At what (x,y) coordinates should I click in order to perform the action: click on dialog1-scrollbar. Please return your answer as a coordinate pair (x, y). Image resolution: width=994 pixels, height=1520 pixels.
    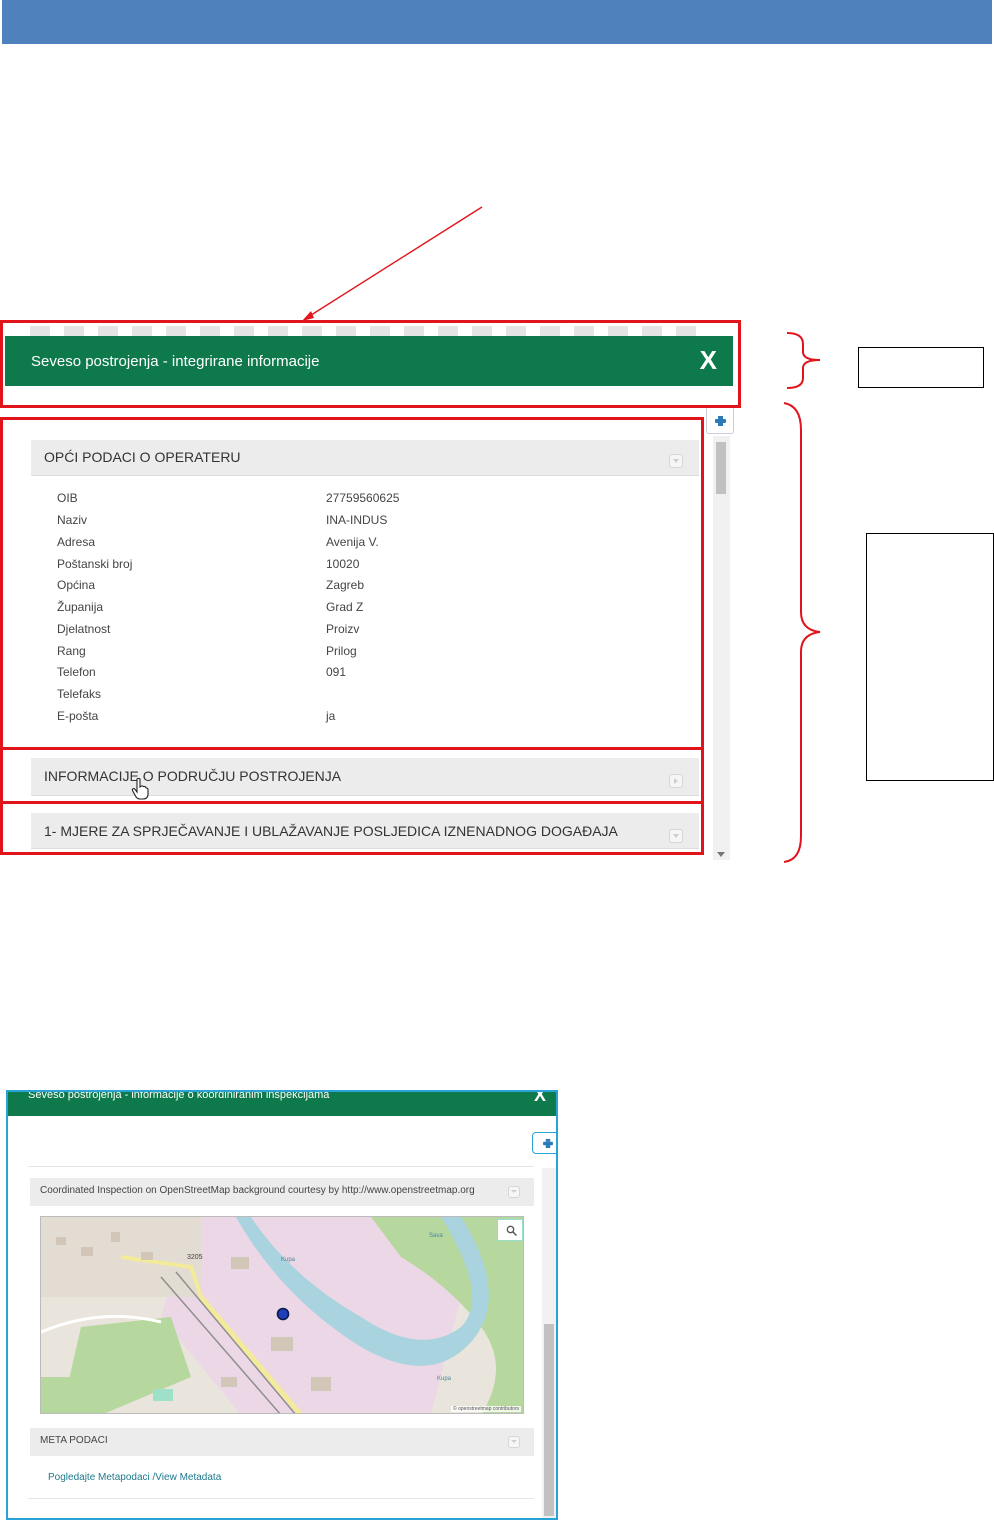
    Looking at the image, I should click on (721, 648).